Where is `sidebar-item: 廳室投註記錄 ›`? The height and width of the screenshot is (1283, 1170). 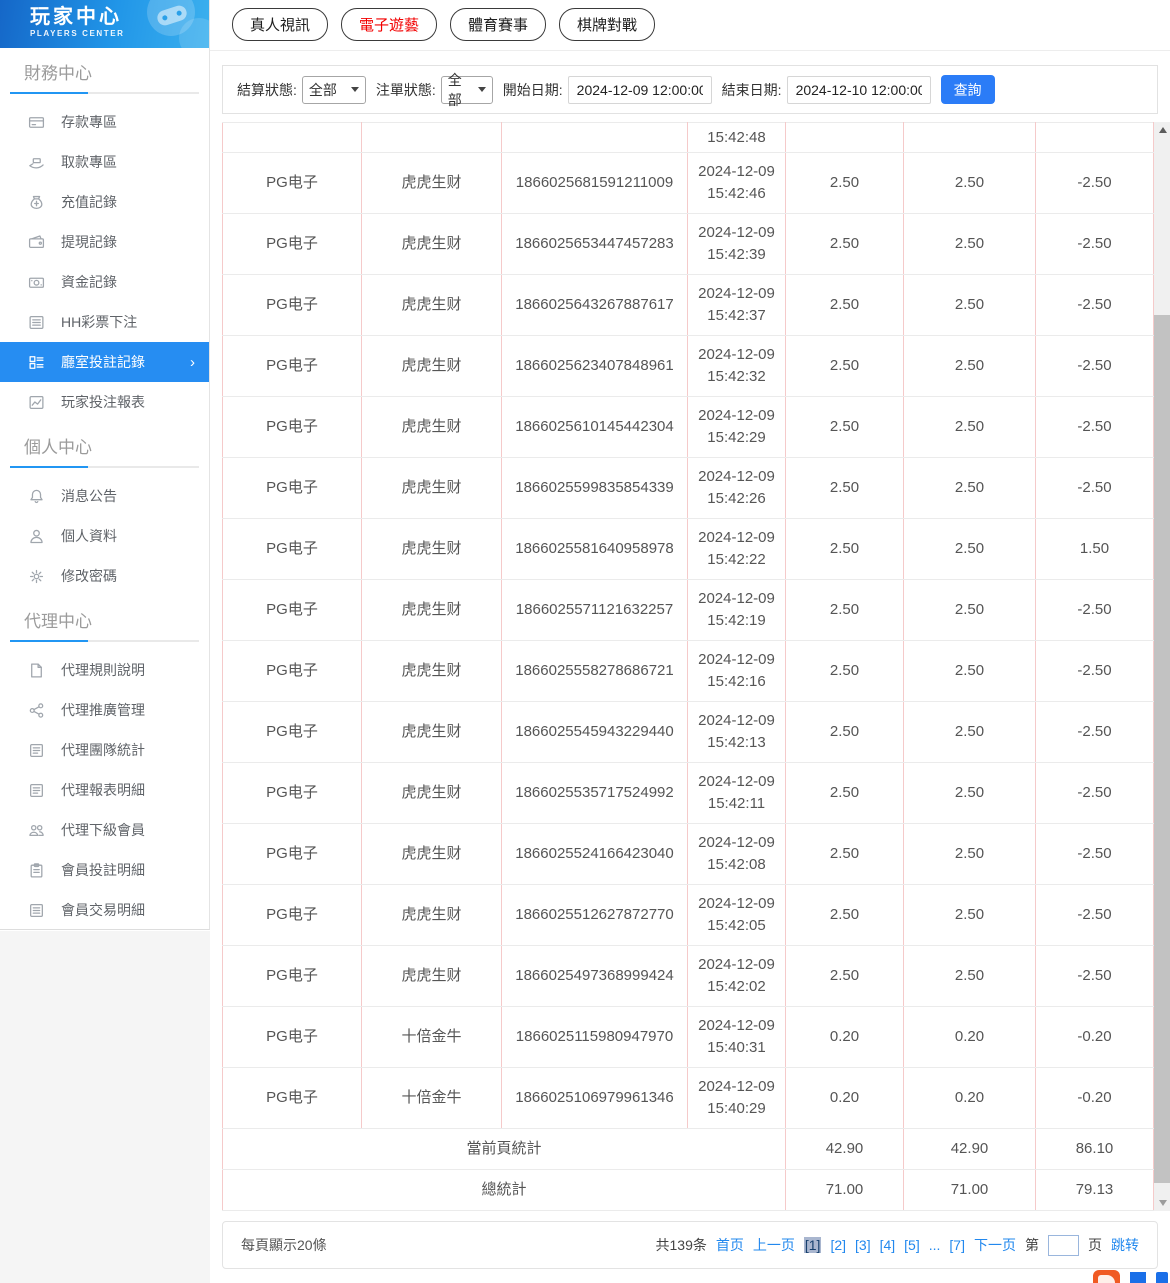 sidebar-item: 廳室投註記錄 › is located at coordinates (104, 362).